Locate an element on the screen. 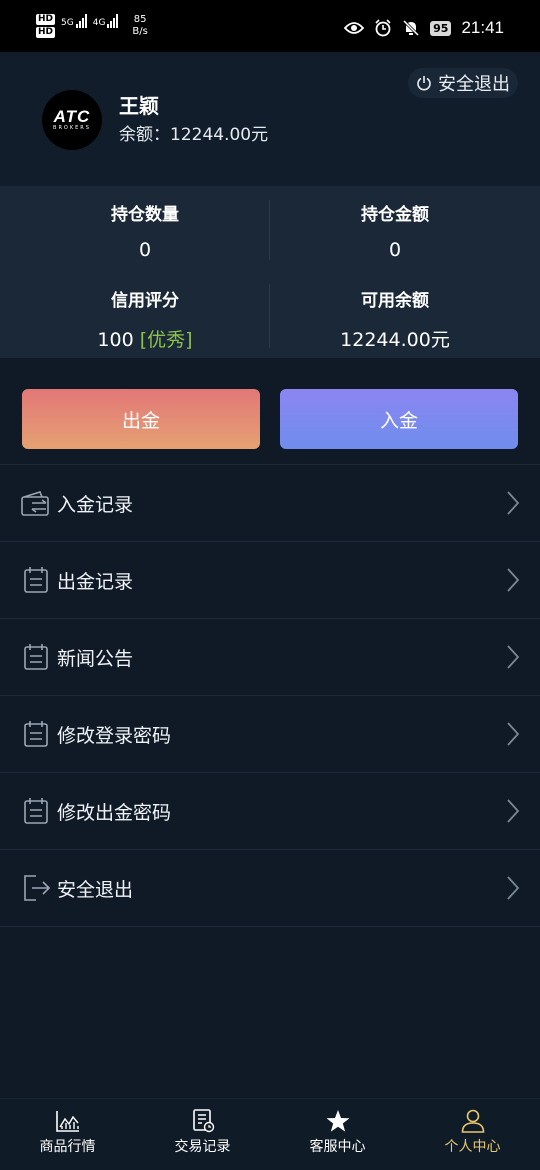 Image resolution: width=540 pixels, height=1170 pixels. power-icon is located at coordinates (424, 83).